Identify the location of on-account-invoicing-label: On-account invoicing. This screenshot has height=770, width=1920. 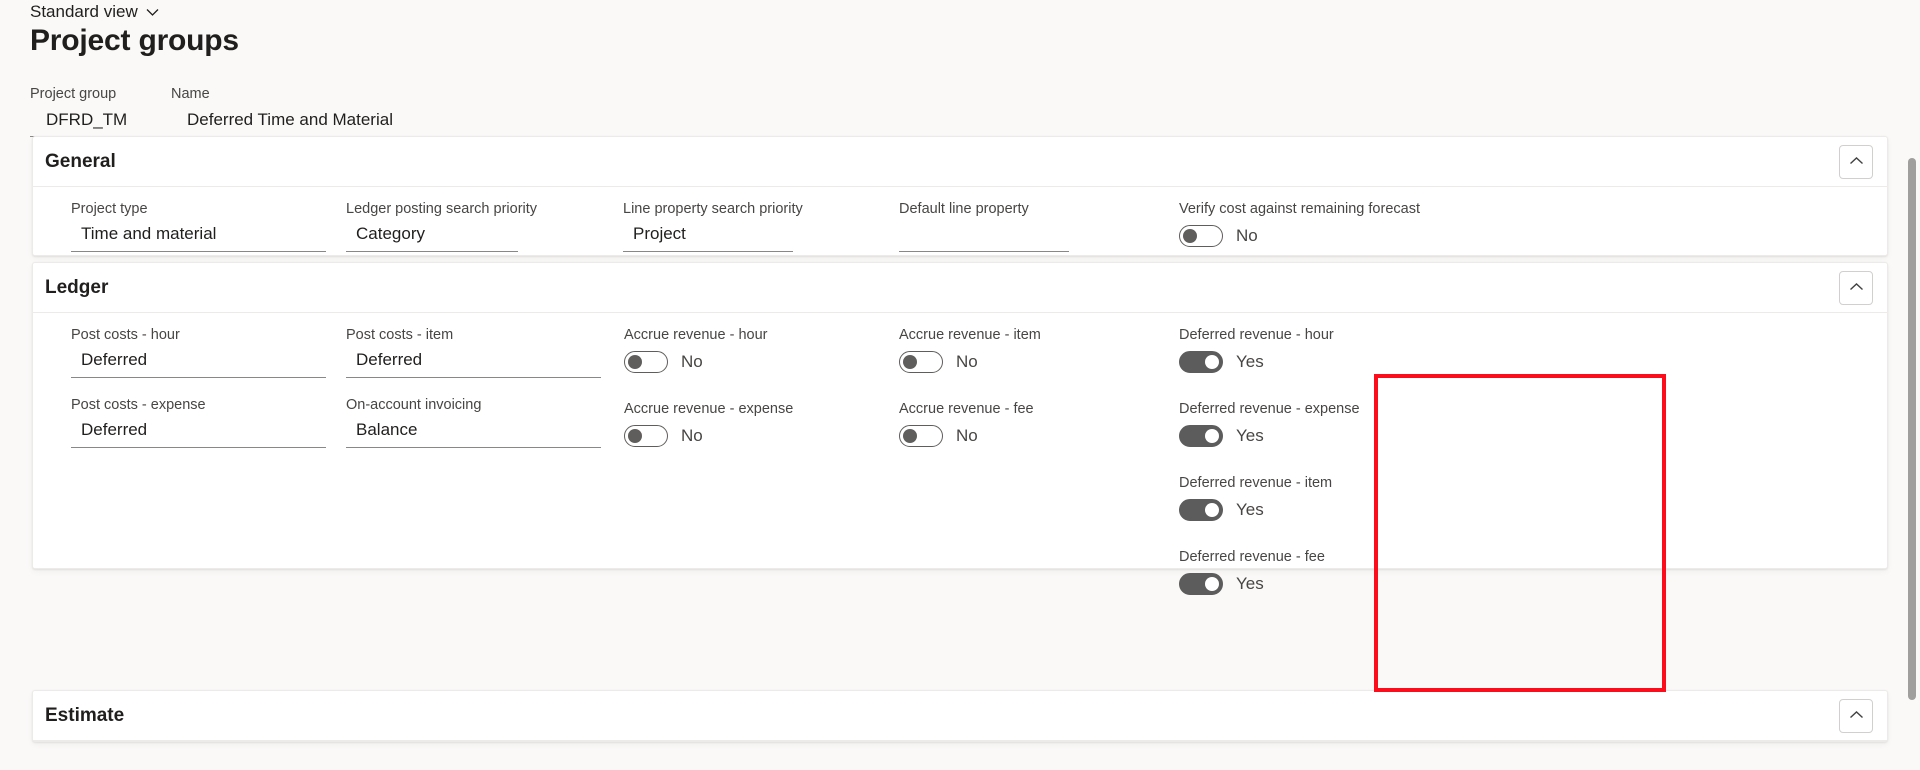
(414, 405).